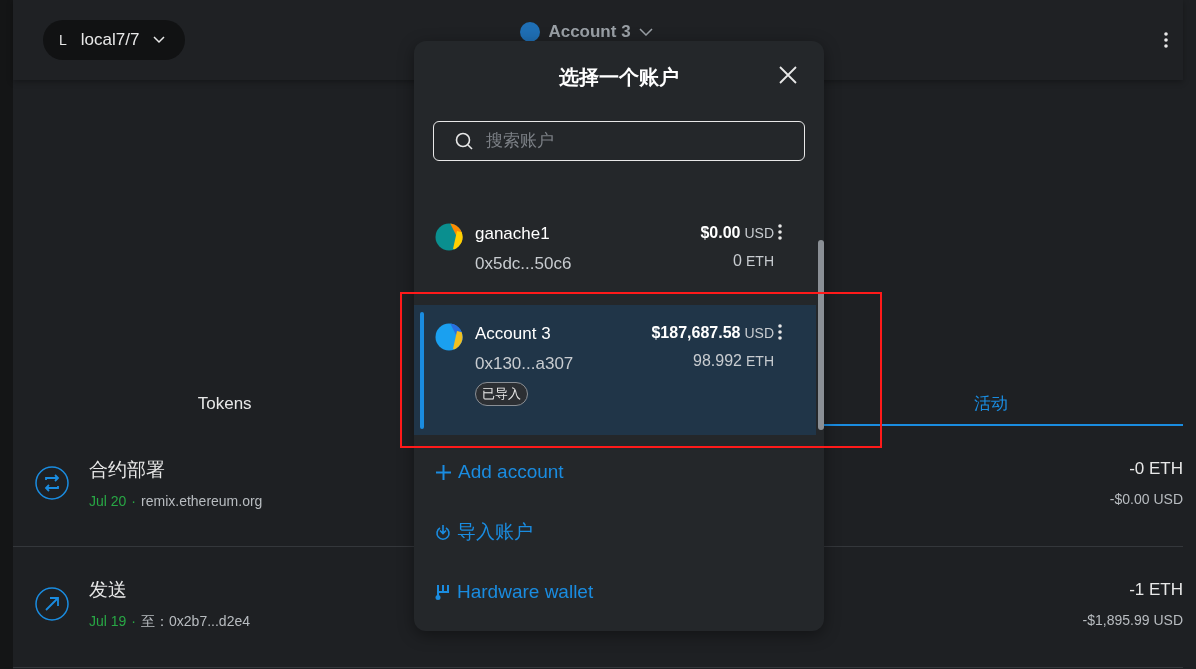 The image size is (1196, 669). What do you see at coordinates (108, 501) in the screenshot?
I see `activity-date: Jul 20` at bounding box center [108, 501].